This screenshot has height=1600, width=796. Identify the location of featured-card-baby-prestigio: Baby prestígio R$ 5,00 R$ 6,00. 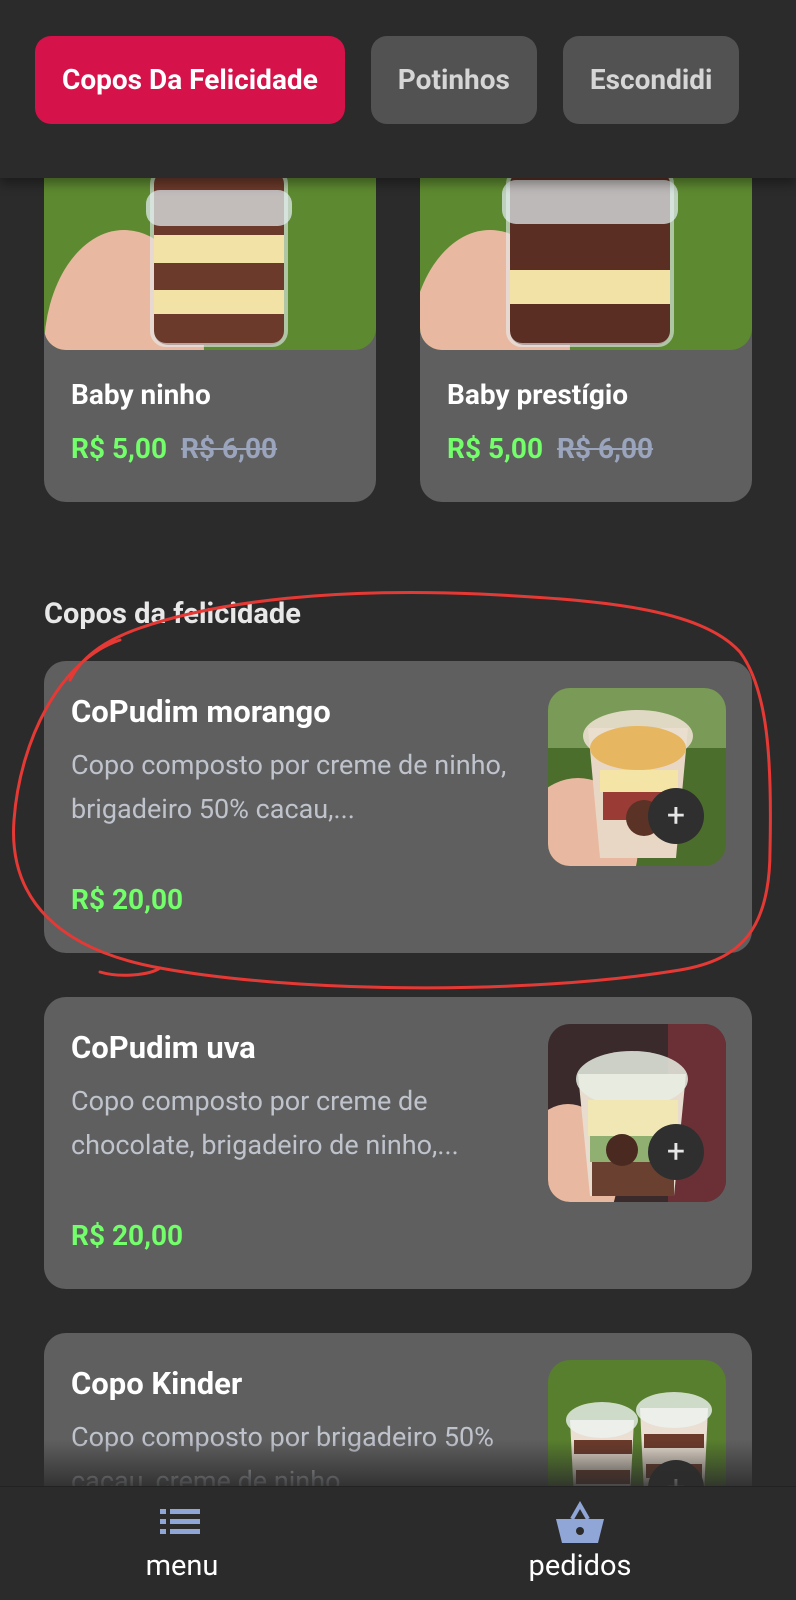
(586, 326).